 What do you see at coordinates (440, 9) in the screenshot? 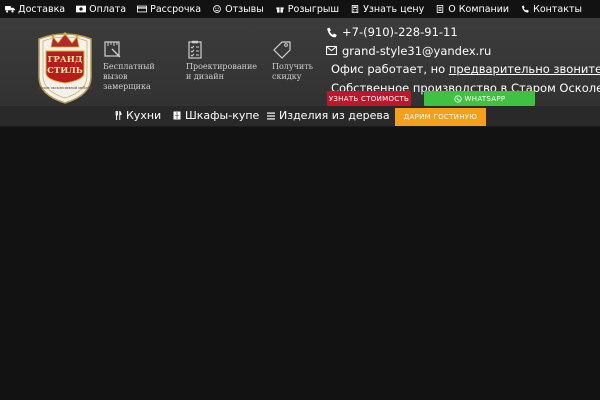
I see `document-icon` at bounding box center [440, 9].